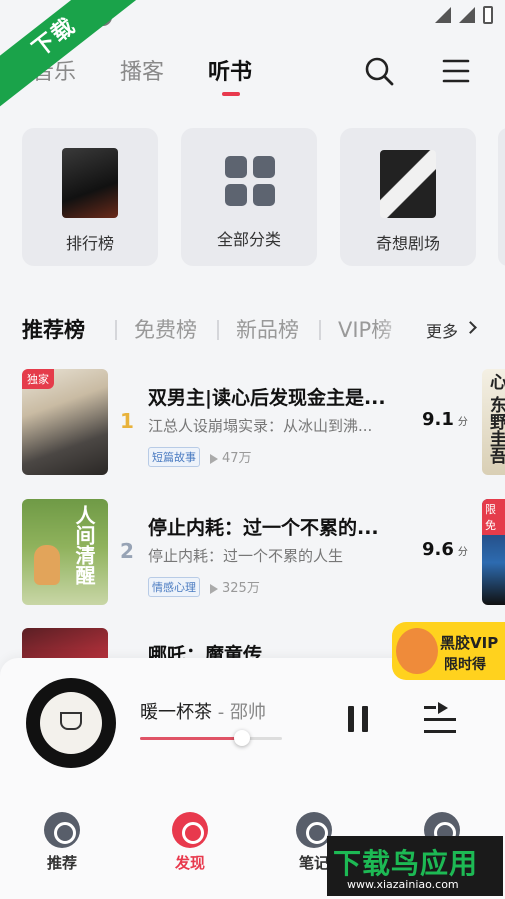  What do you see at coordinates (231, 94) in the screenshot?
I see `active-tab-indicator` at bounding box center [231, 94].